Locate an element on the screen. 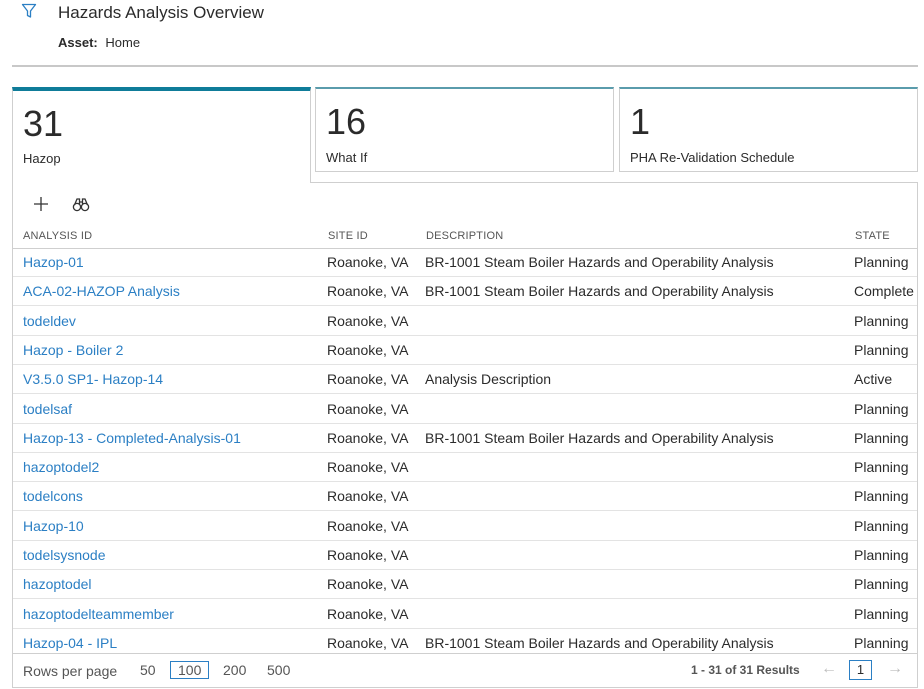 The height and width of the screenshot is (689, 924). card-count: 31 is located at coordinates (43, 123).